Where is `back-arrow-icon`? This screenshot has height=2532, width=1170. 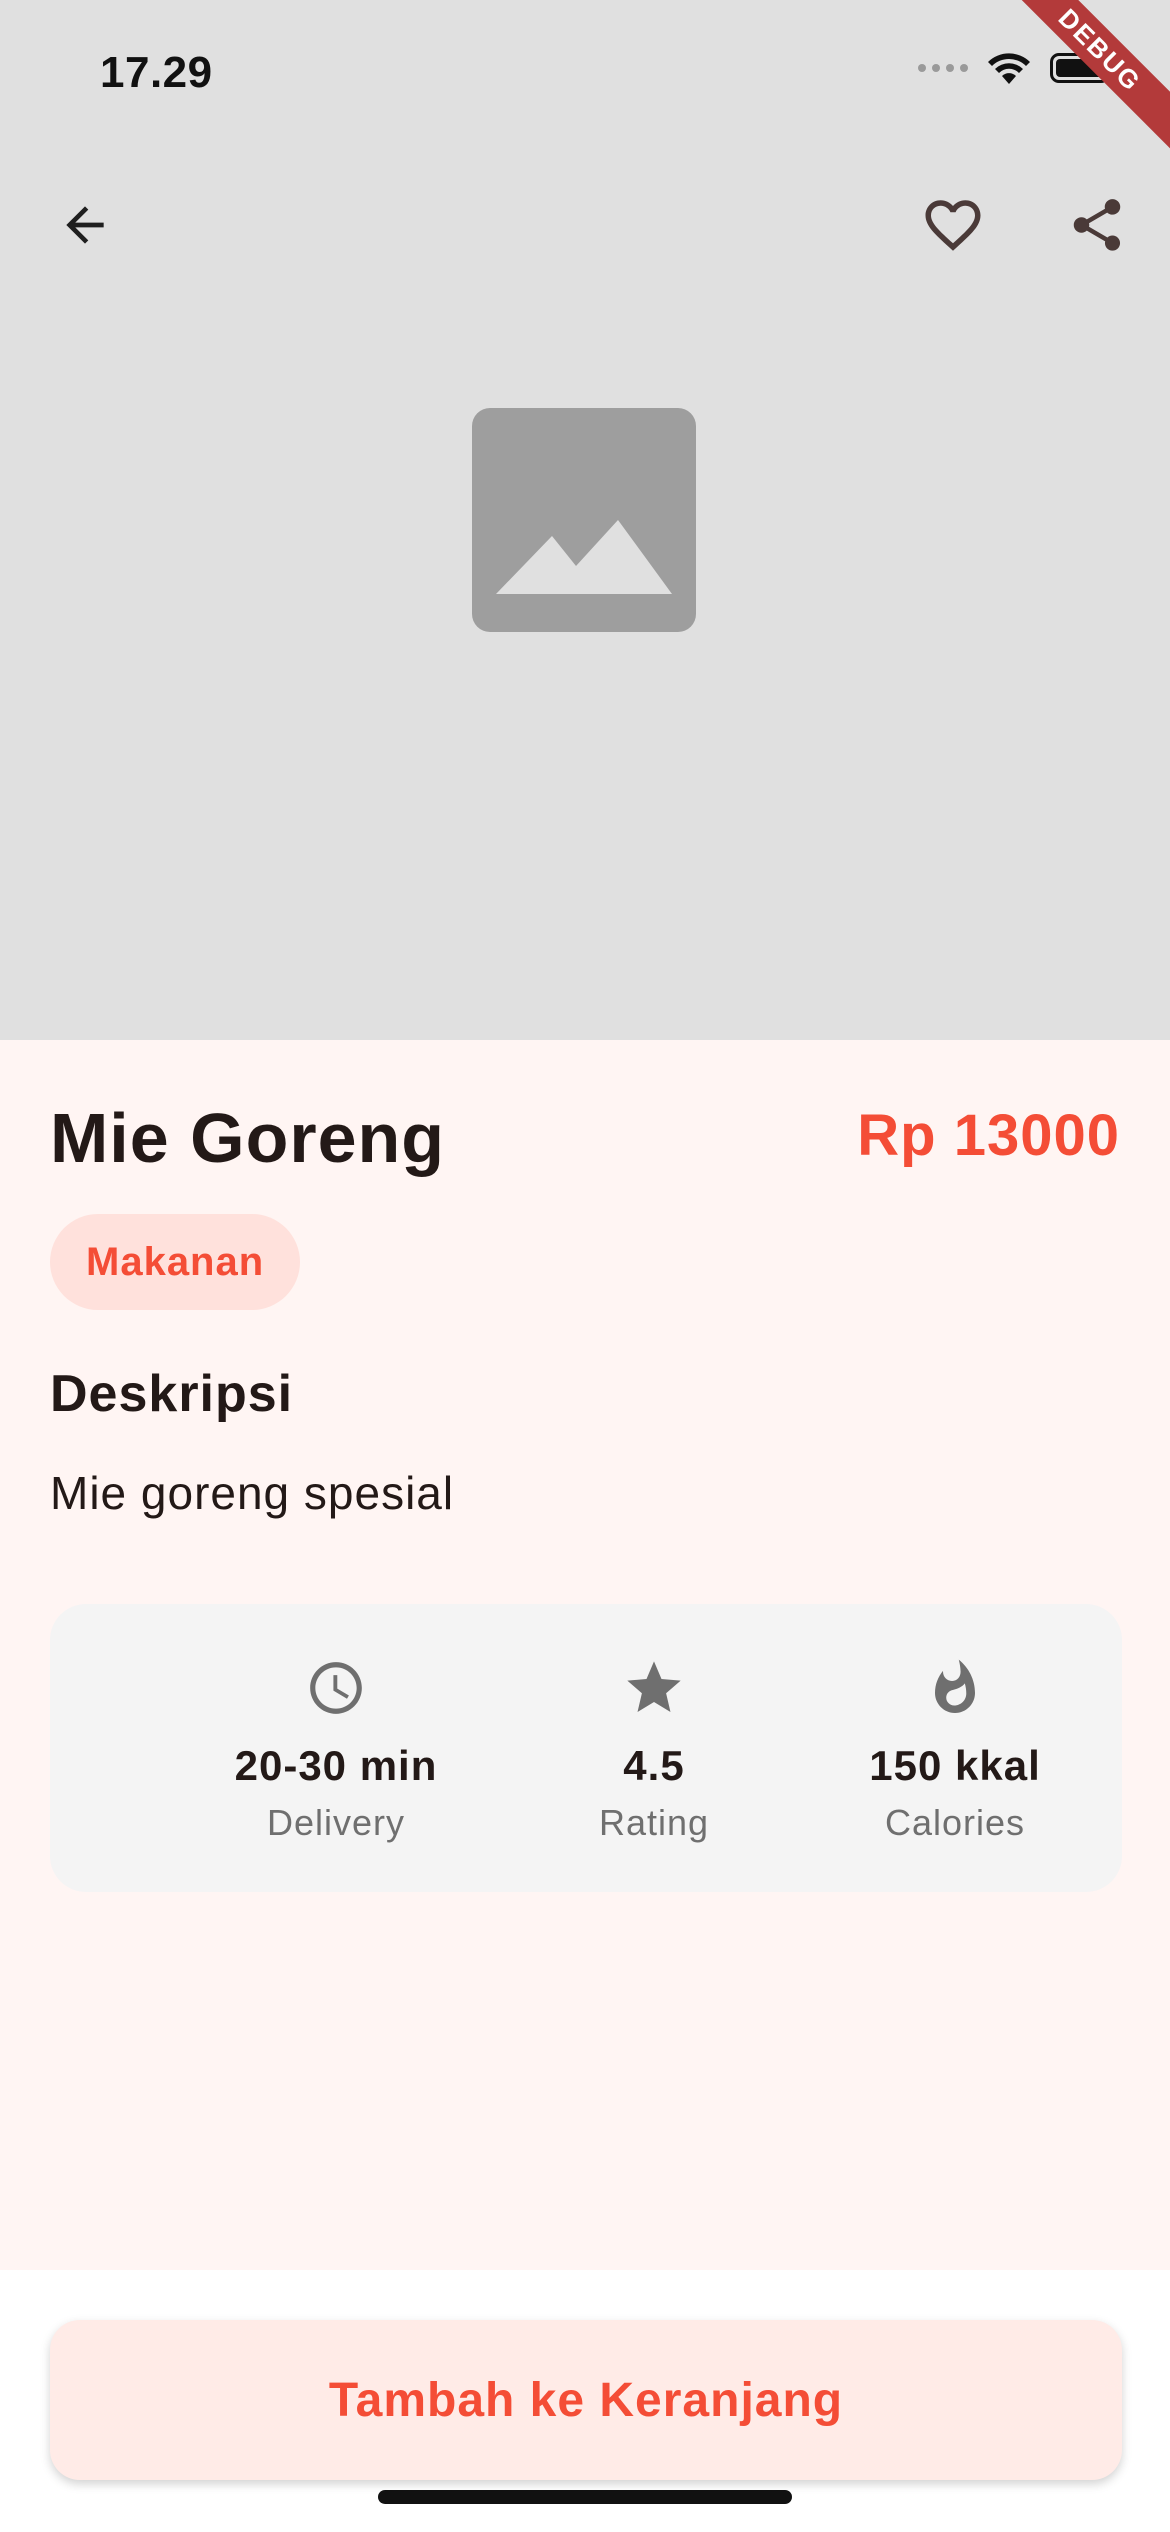
back-arrow-icon is located at coordinates (85, 225).